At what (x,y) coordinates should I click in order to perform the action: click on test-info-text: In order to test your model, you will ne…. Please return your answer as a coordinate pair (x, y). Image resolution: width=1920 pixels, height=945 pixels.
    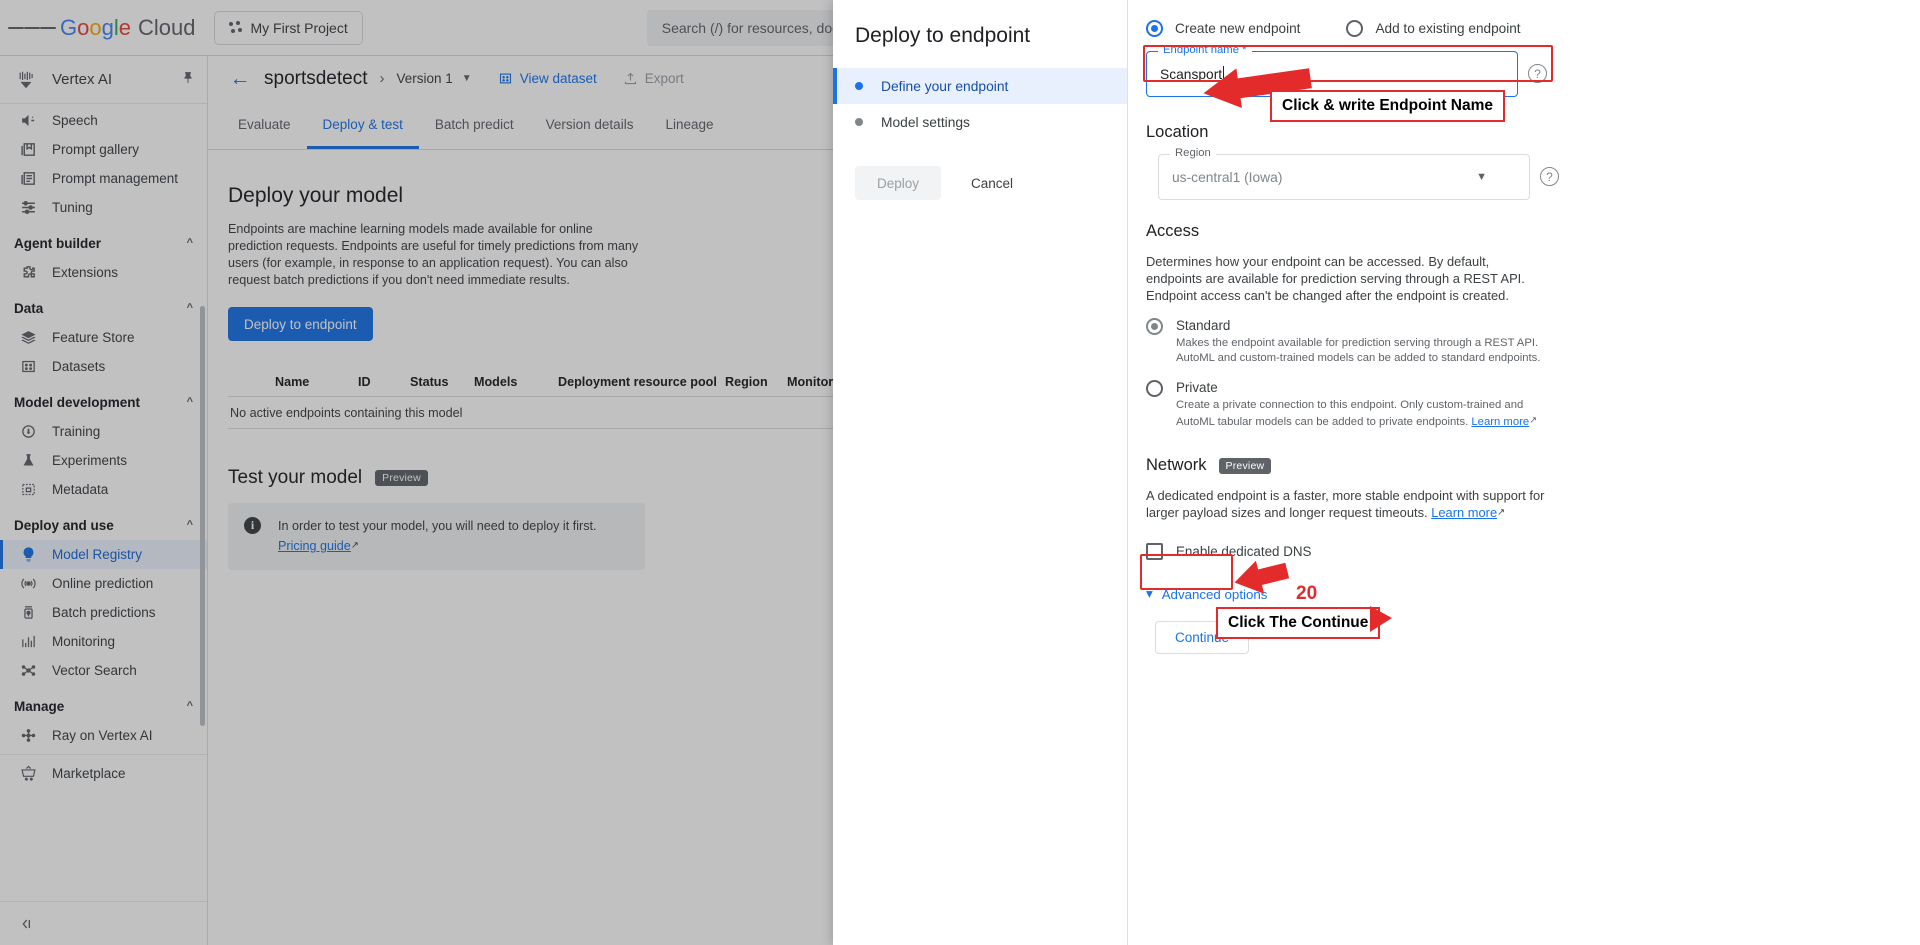
    Looking at the image, I should click on (453, 536).